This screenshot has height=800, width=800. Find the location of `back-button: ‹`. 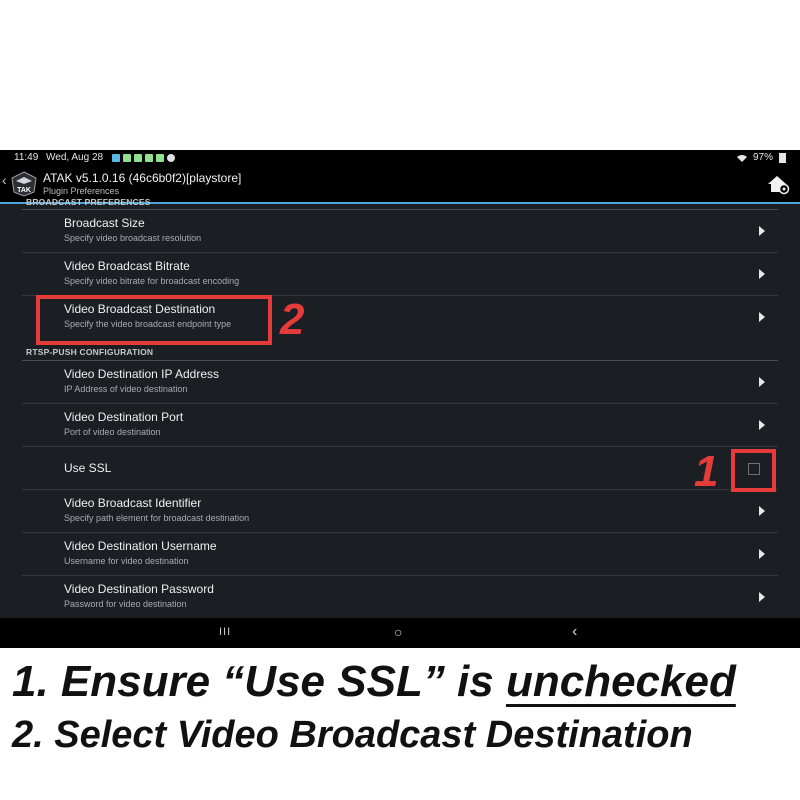

back-button: ‹ is located at coordinates (574, 632).